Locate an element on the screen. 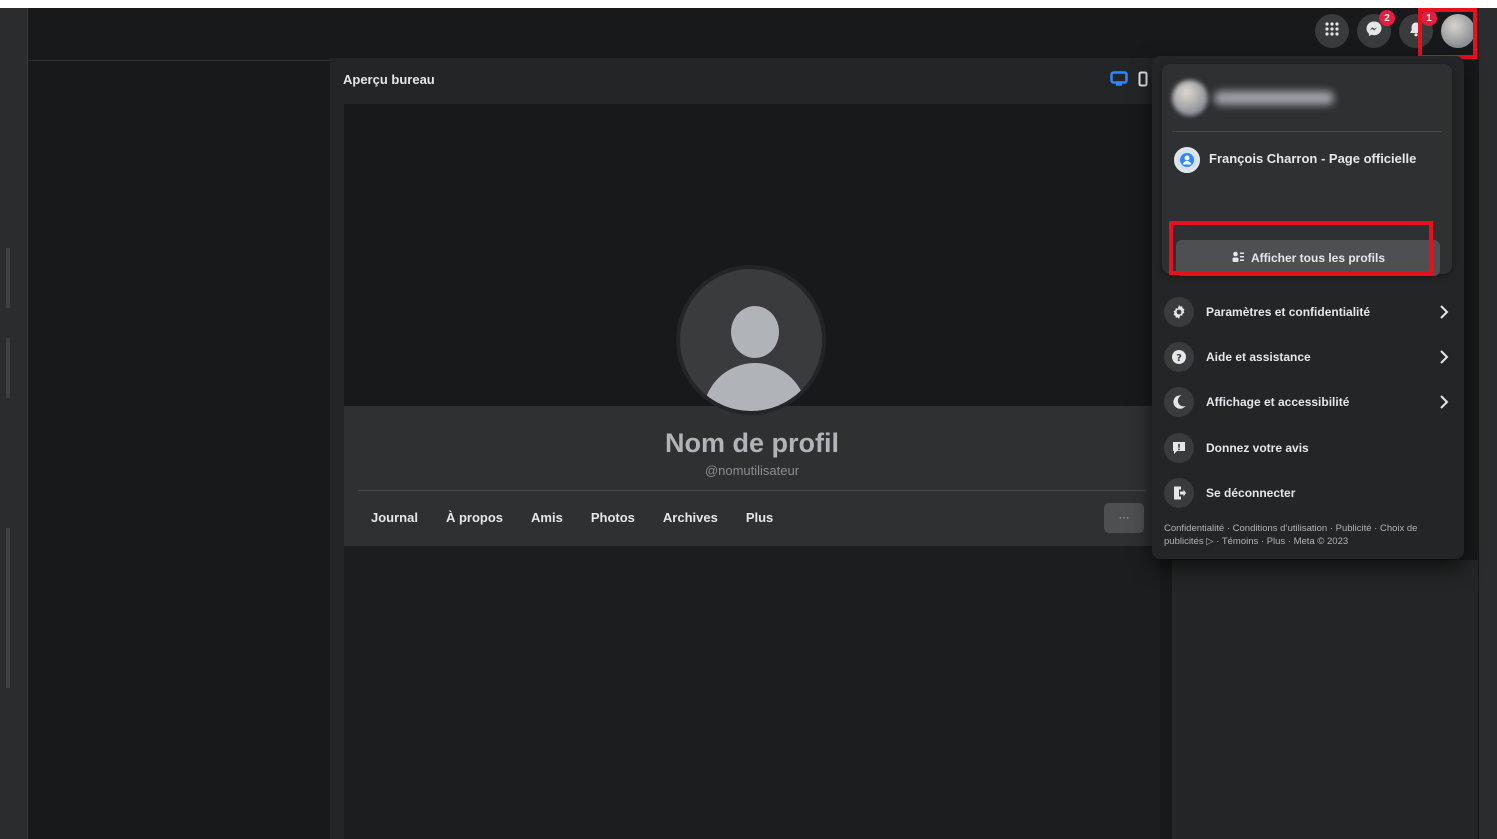 The height and width of the screenshot is (839, 1497). logout-item: Se déconnecter is located at coordinates (1309, 493).